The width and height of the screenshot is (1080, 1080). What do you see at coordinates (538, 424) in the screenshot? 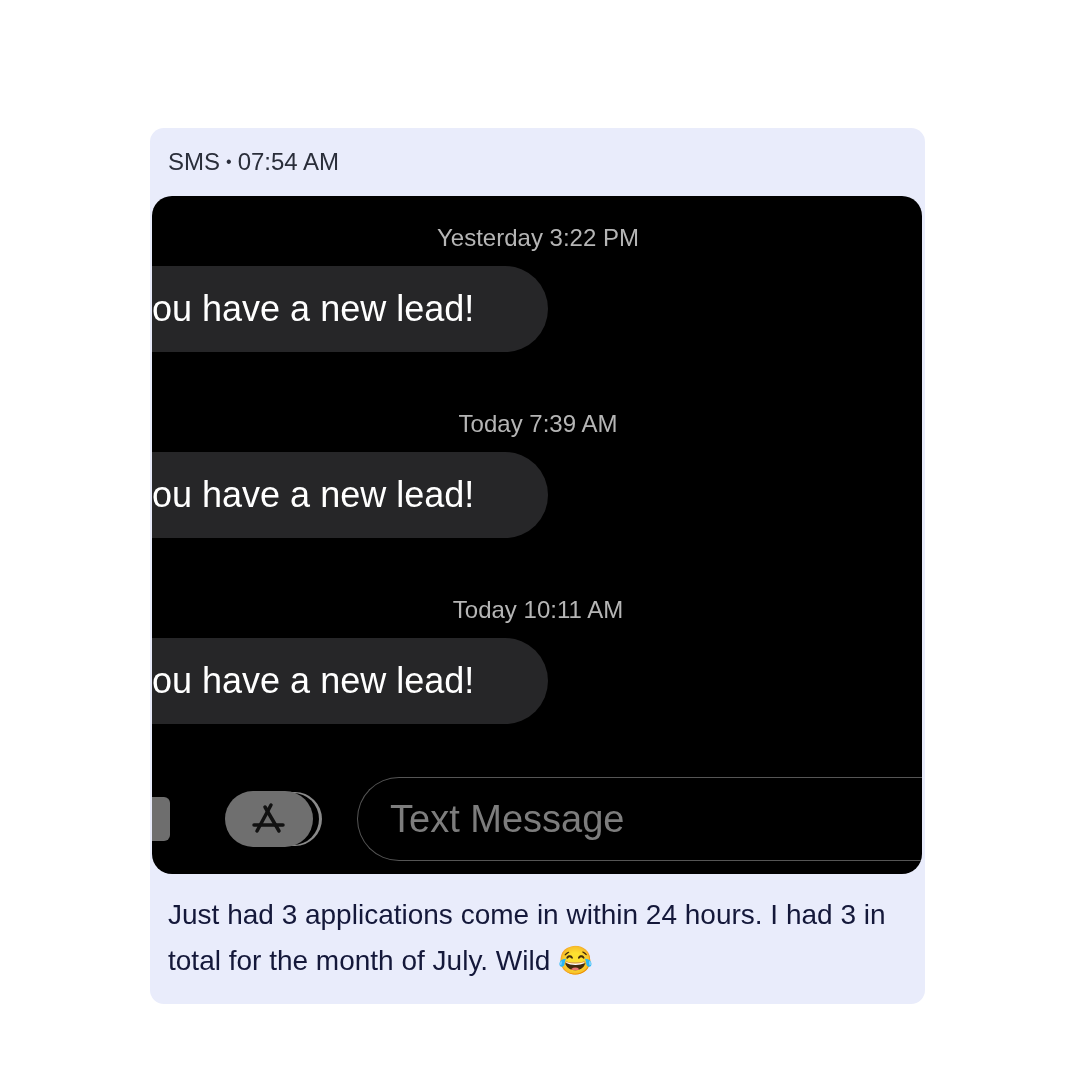
I see `message-timestamp: Today 7:39 AM` at bounding box center [538, 424].